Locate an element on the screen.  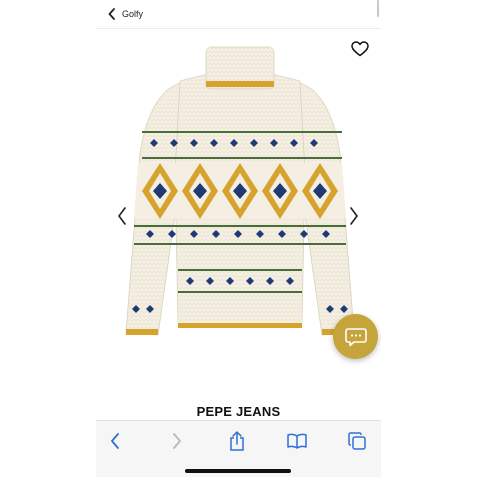
tabs-icon is located at coordinates (357, 441).